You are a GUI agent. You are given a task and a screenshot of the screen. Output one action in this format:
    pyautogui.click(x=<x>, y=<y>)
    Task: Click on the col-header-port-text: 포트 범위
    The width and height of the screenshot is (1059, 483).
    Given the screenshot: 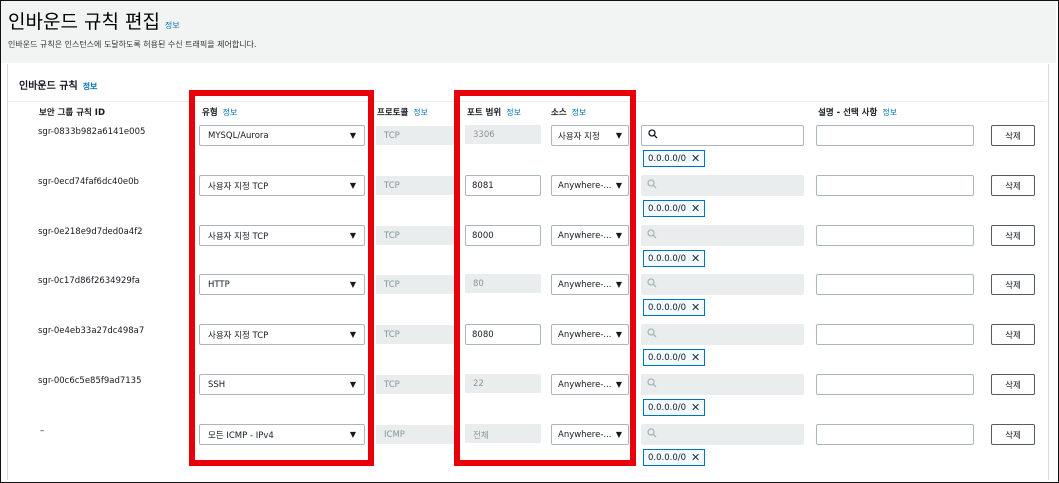 What is the action you would take?
    pyautogui.click(x=484, y=113)
    